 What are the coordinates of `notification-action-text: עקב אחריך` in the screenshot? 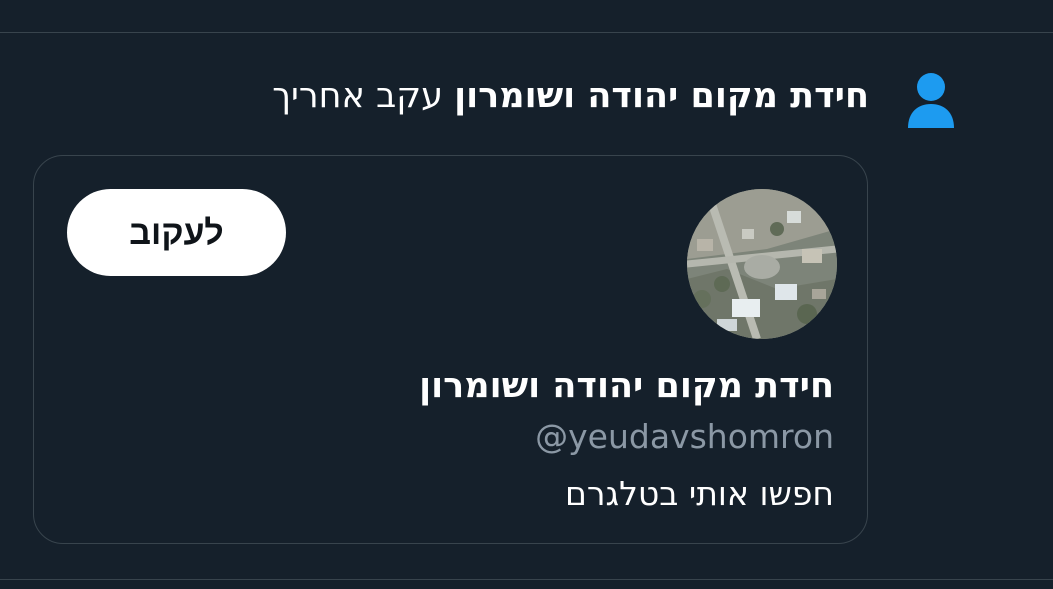 It's located at (357, 96).